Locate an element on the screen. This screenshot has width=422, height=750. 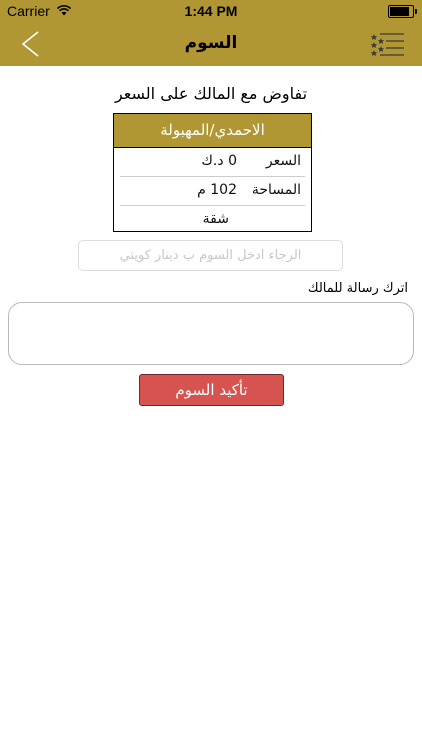
negotiate-heading: تفاوض مع المالك على السعر is located at coordinates (211, 93).